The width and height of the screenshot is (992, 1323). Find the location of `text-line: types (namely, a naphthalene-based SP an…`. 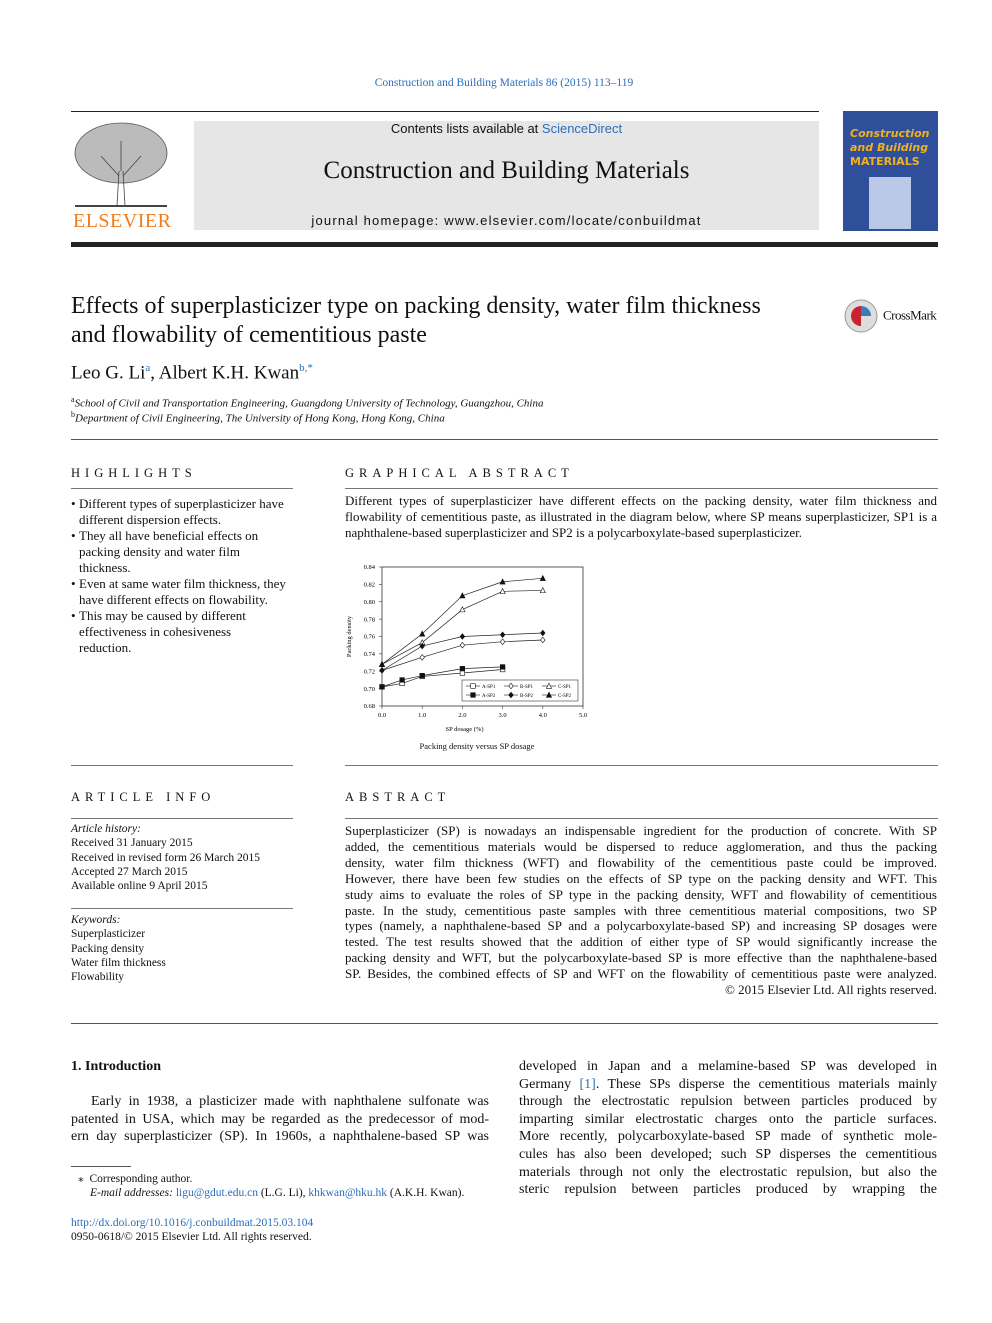

text-line: types (namely, a naphthalene-based SP an… is located at coordinates (641, 926).